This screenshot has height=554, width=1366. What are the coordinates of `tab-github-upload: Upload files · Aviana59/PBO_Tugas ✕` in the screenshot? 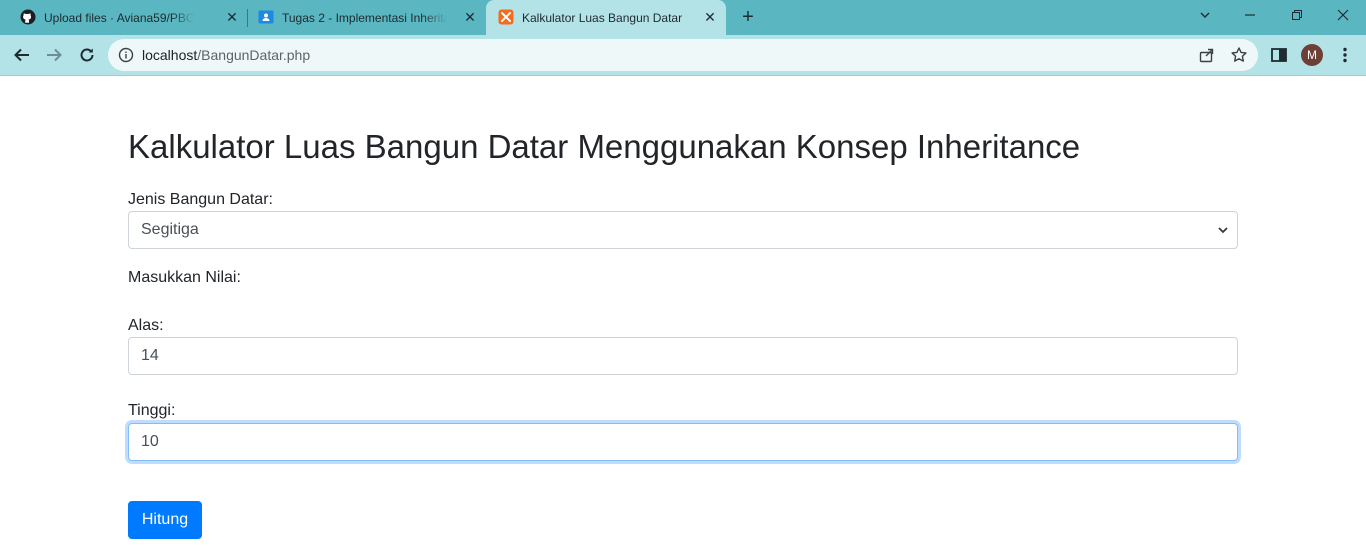 It's located at (122, 17).